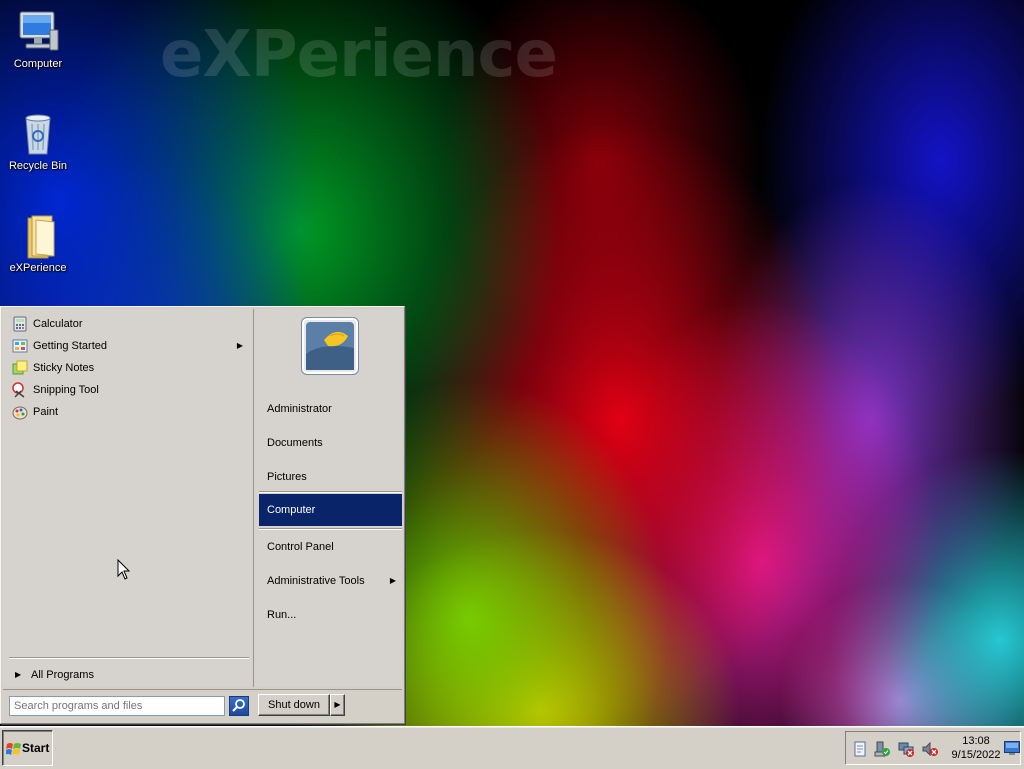 The width and height of the screenshot is (1024, 769). Describe the element at coordinates (20, 413) in the screenshot. I see `paint-icon` at that location.